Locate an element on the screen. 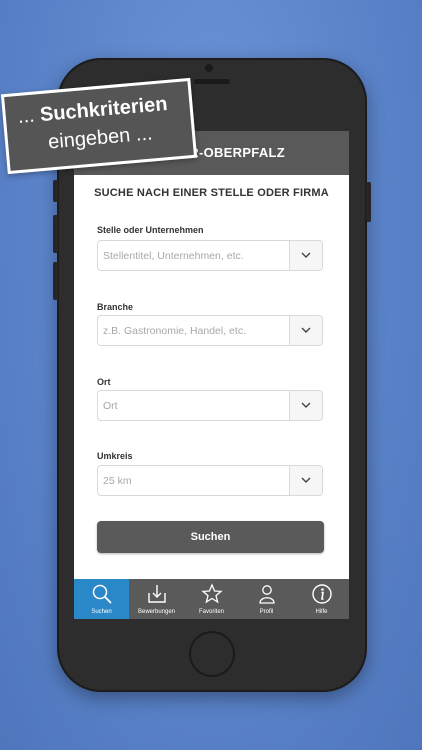 The width and height of the screenshot is (422, 750). tab-bewerbungen: Bewerbungen is located at coordinates (156, 599).